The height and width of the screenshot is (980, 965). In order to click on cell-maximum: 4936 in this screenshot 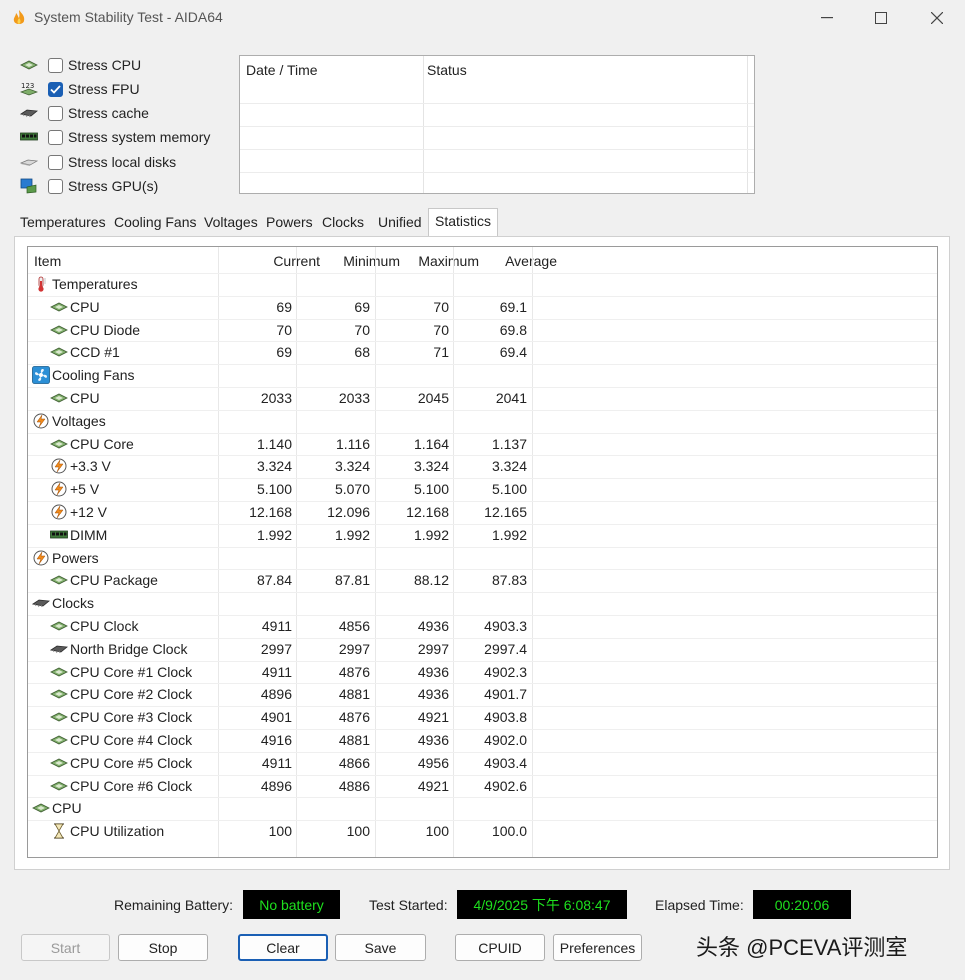, I will do `click(433, 740)`.